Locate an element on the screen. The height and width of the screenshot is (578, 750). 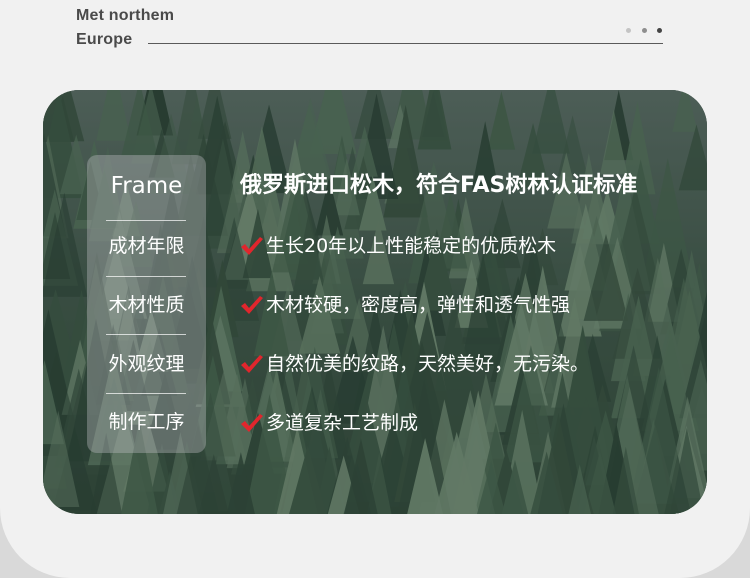
panel-label-age: 成材年限 is located at coordinates (146, 246).